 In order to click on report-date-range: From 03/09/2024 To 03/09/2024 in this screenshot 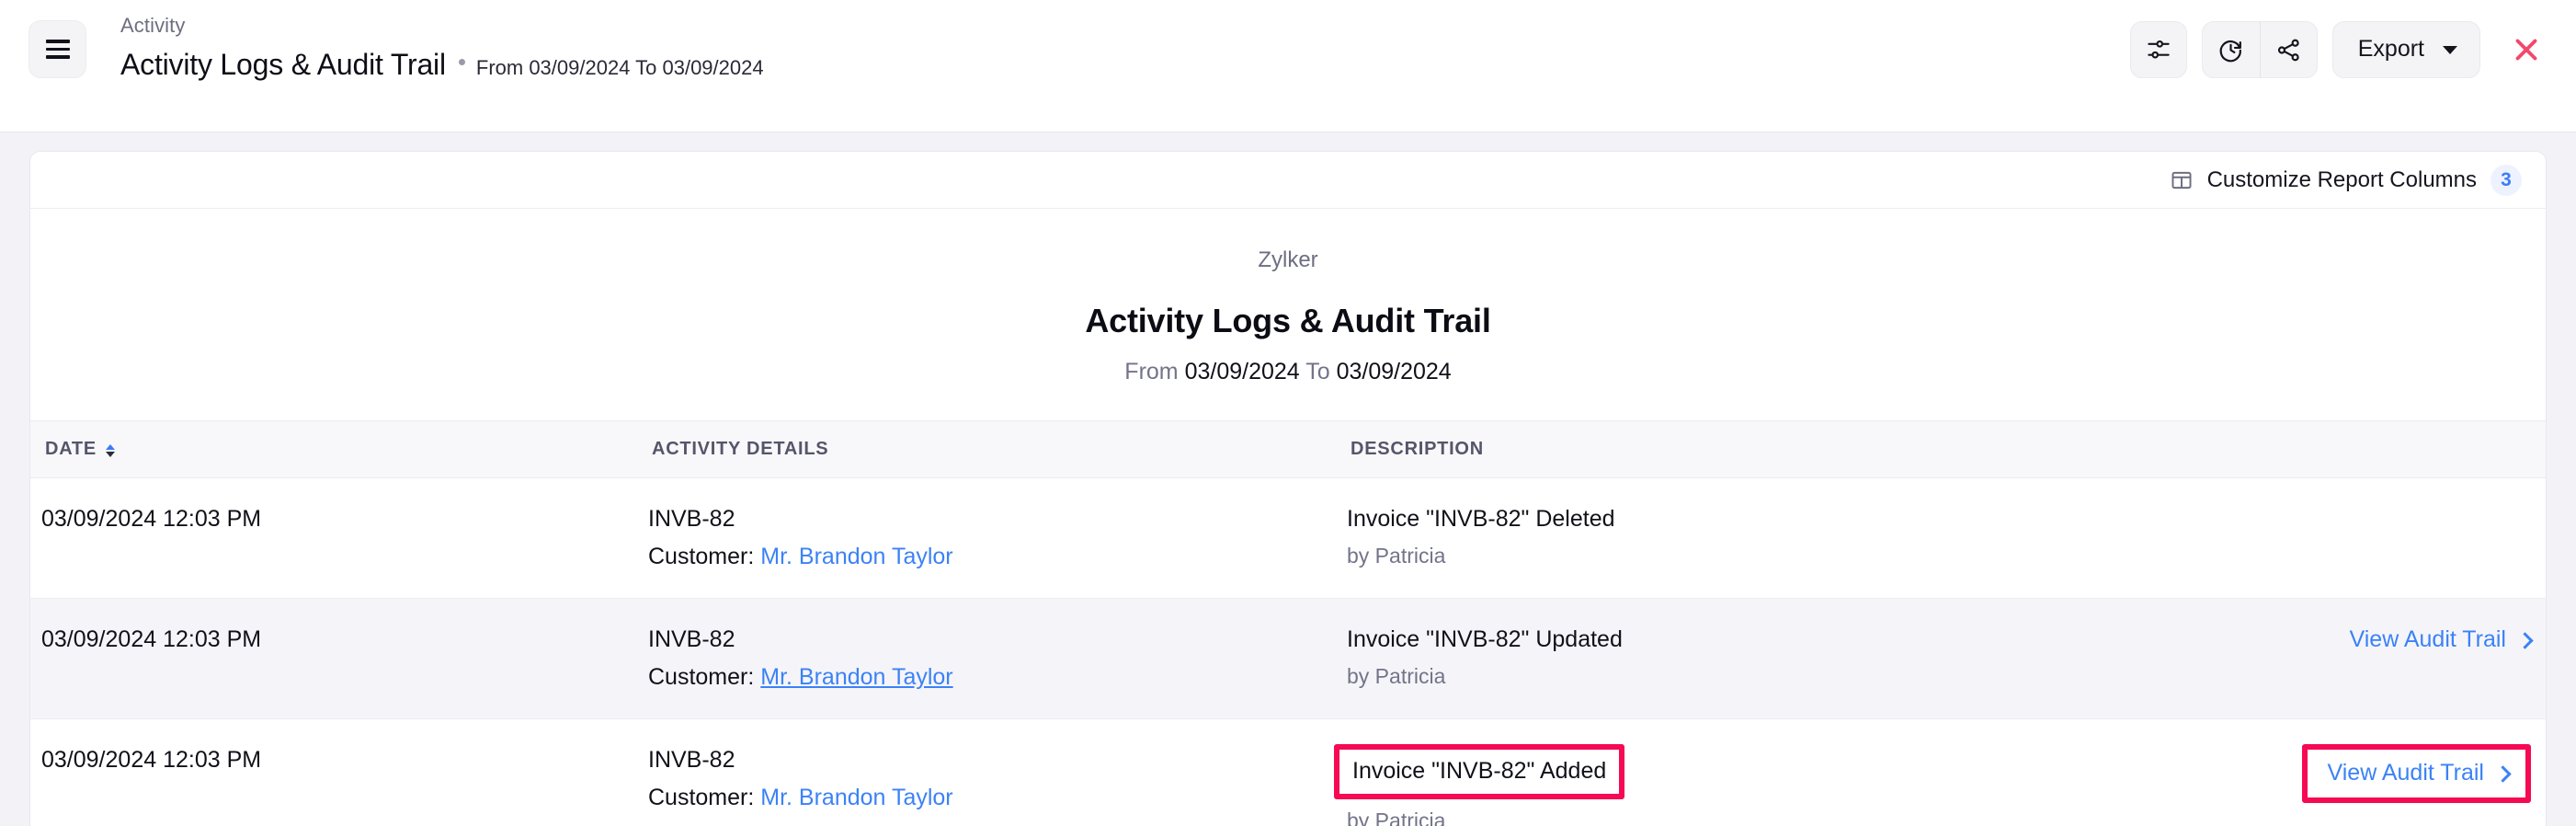, I will do `click(1288, 371)`.